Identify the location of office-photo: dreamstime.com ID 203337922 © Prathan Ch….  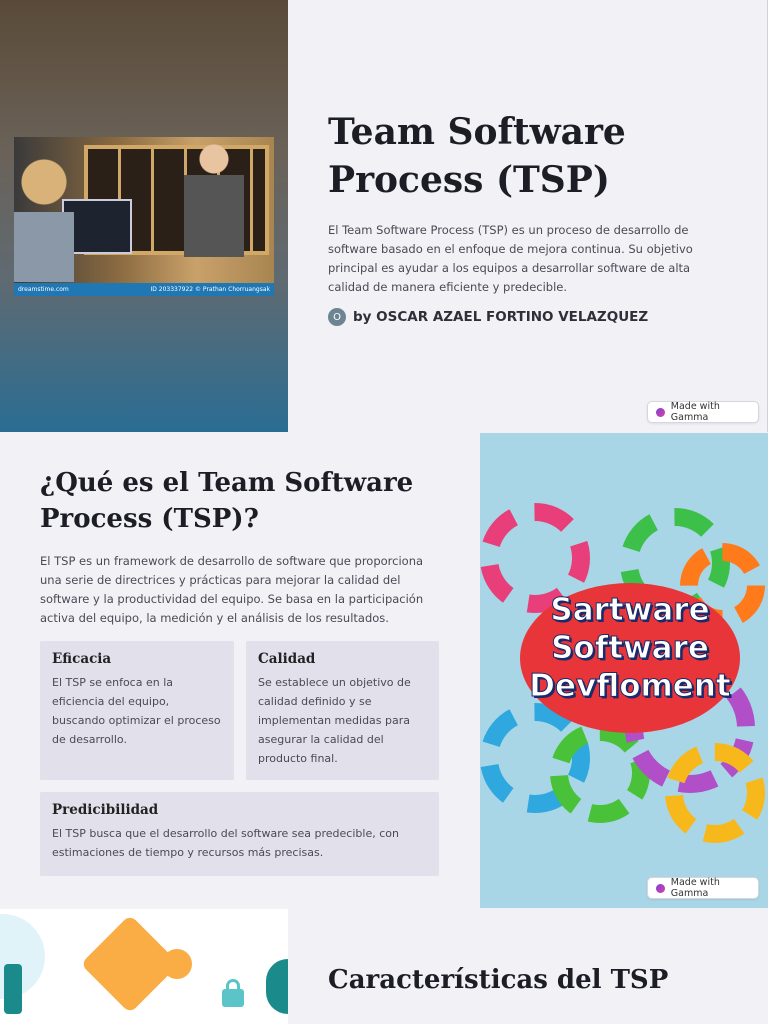
(144, 216).